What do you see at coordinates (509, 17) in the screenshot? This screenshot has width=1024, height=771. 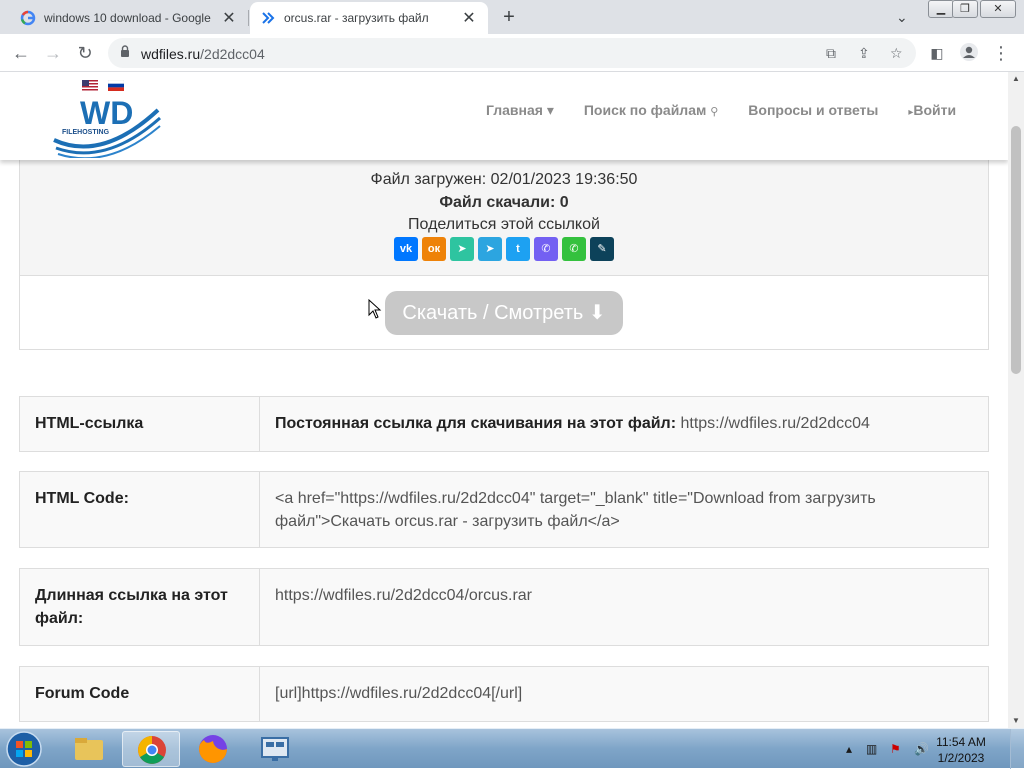 I see `new-tab-button: +` at bounding box center [509, 17].